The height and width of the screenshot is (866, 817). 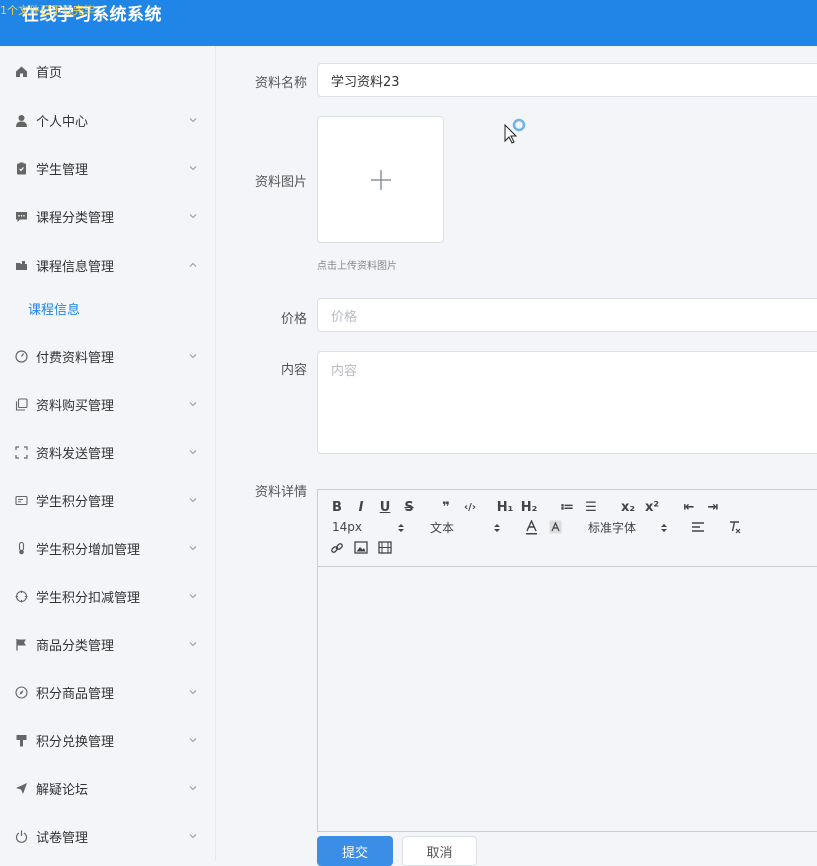 What do you see at coordinates (567, 315) in the screenshot?
I see `price-input: 价格` at bounding box center [567, 315].